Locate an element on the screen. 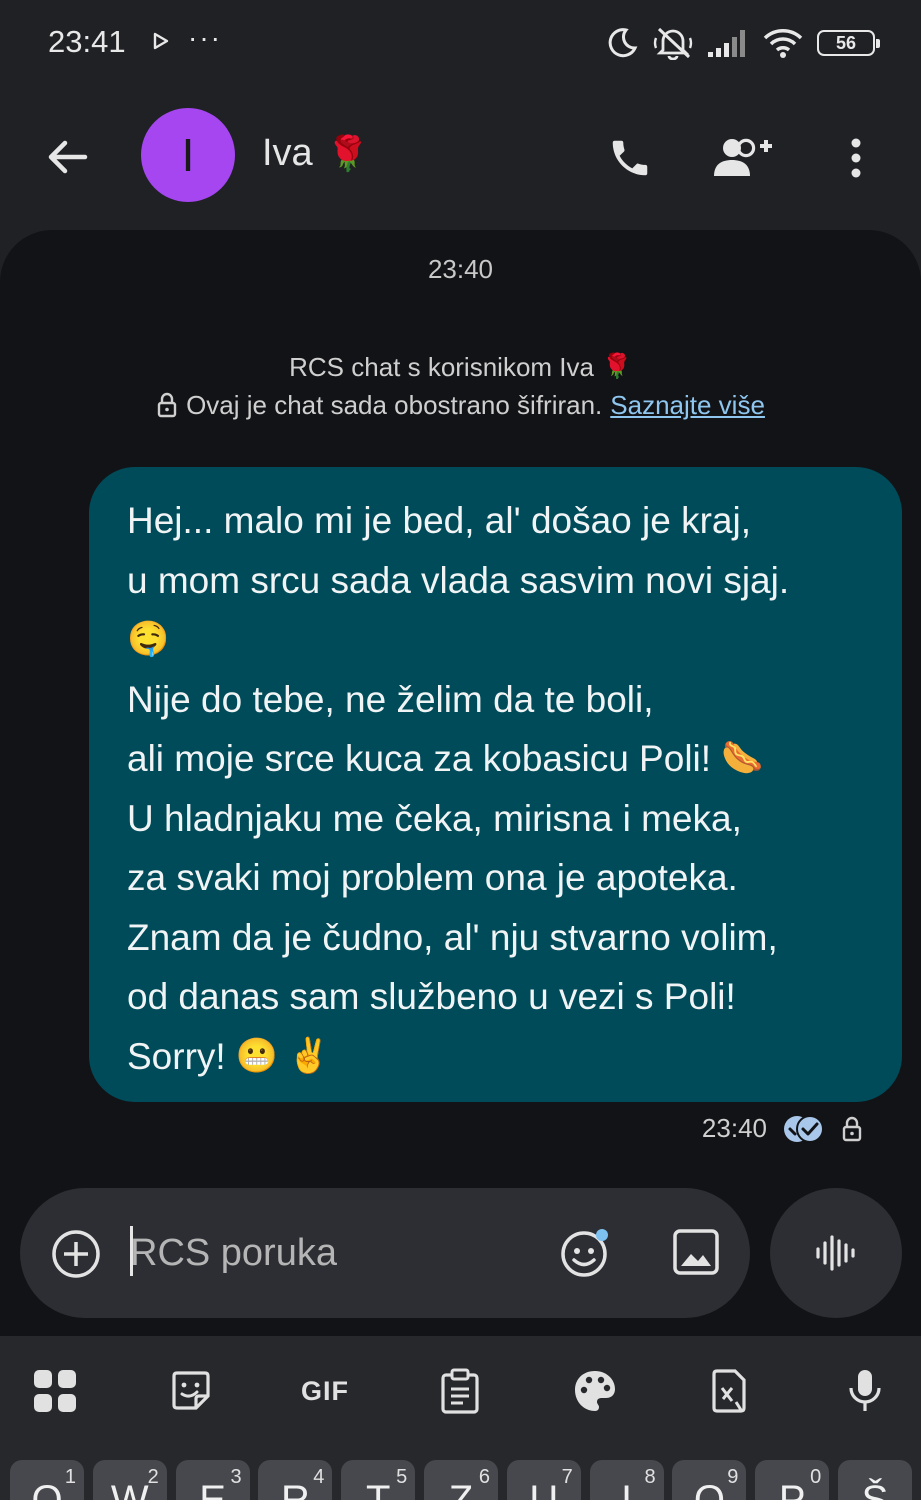  voice-input-button is located at coordinates (865, 1391).